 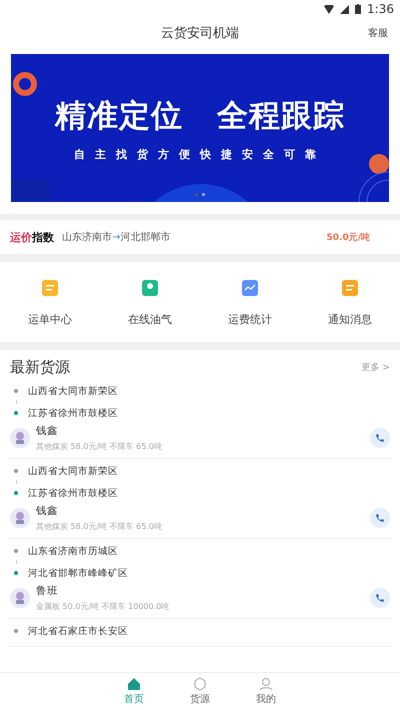 What do you see at coordinates (378, 33) in the screenshot?
I see `customer-service-link: 客服` at bounding box center [378, 33].